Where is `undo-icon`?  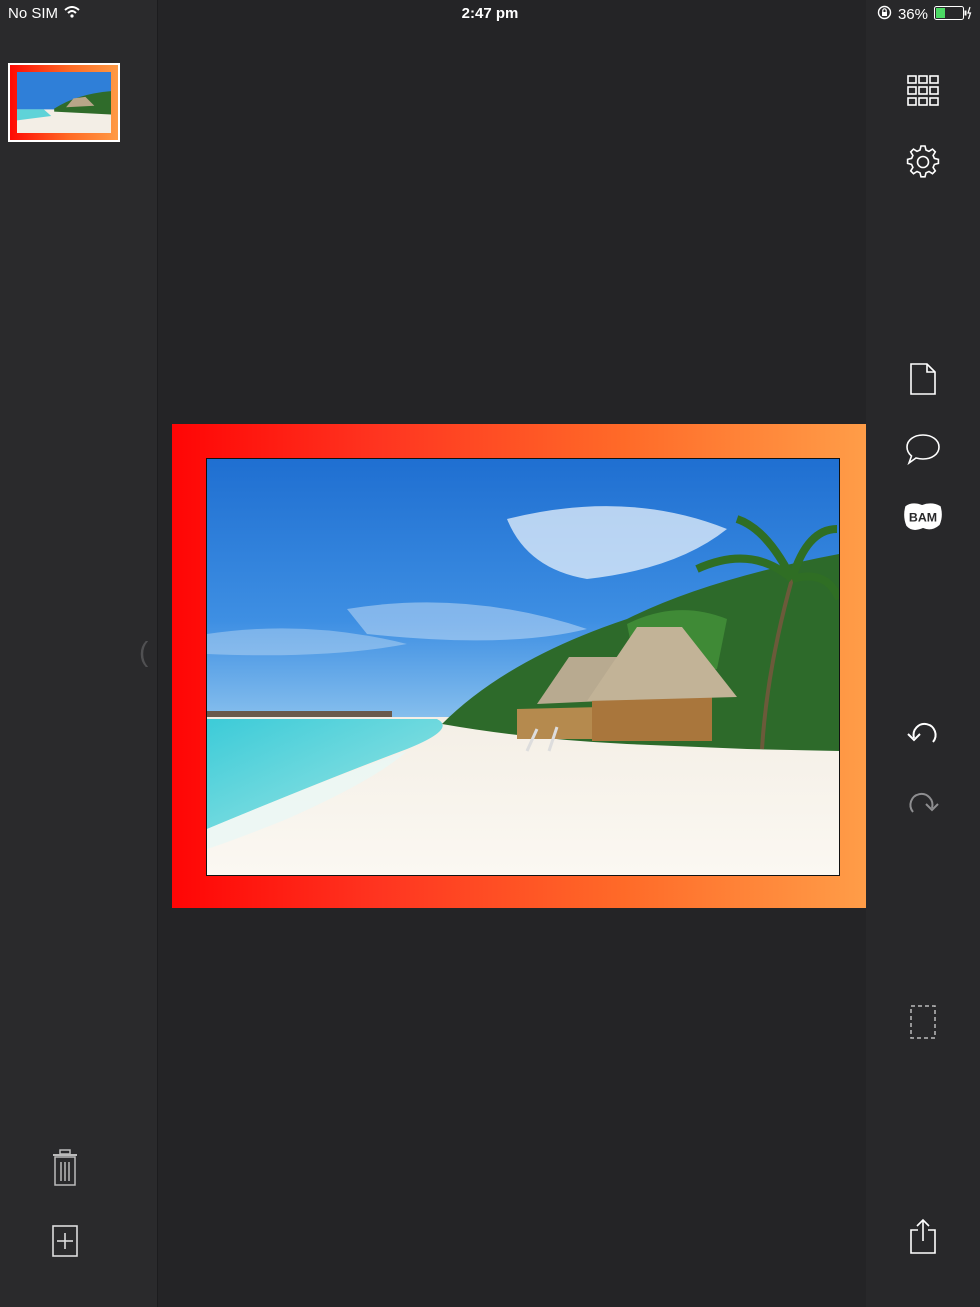 undo-icon is located at coordinates (923, 735).